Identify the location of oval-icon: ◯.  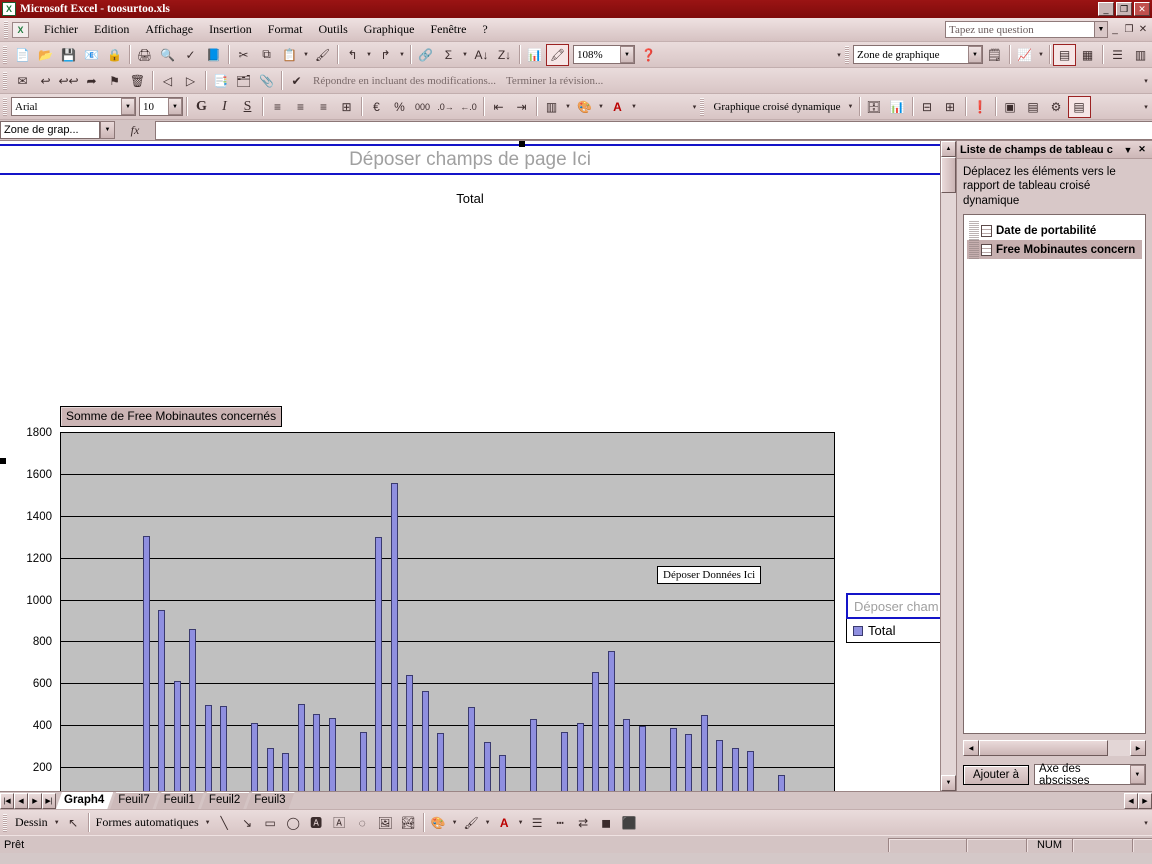
(293, 823).